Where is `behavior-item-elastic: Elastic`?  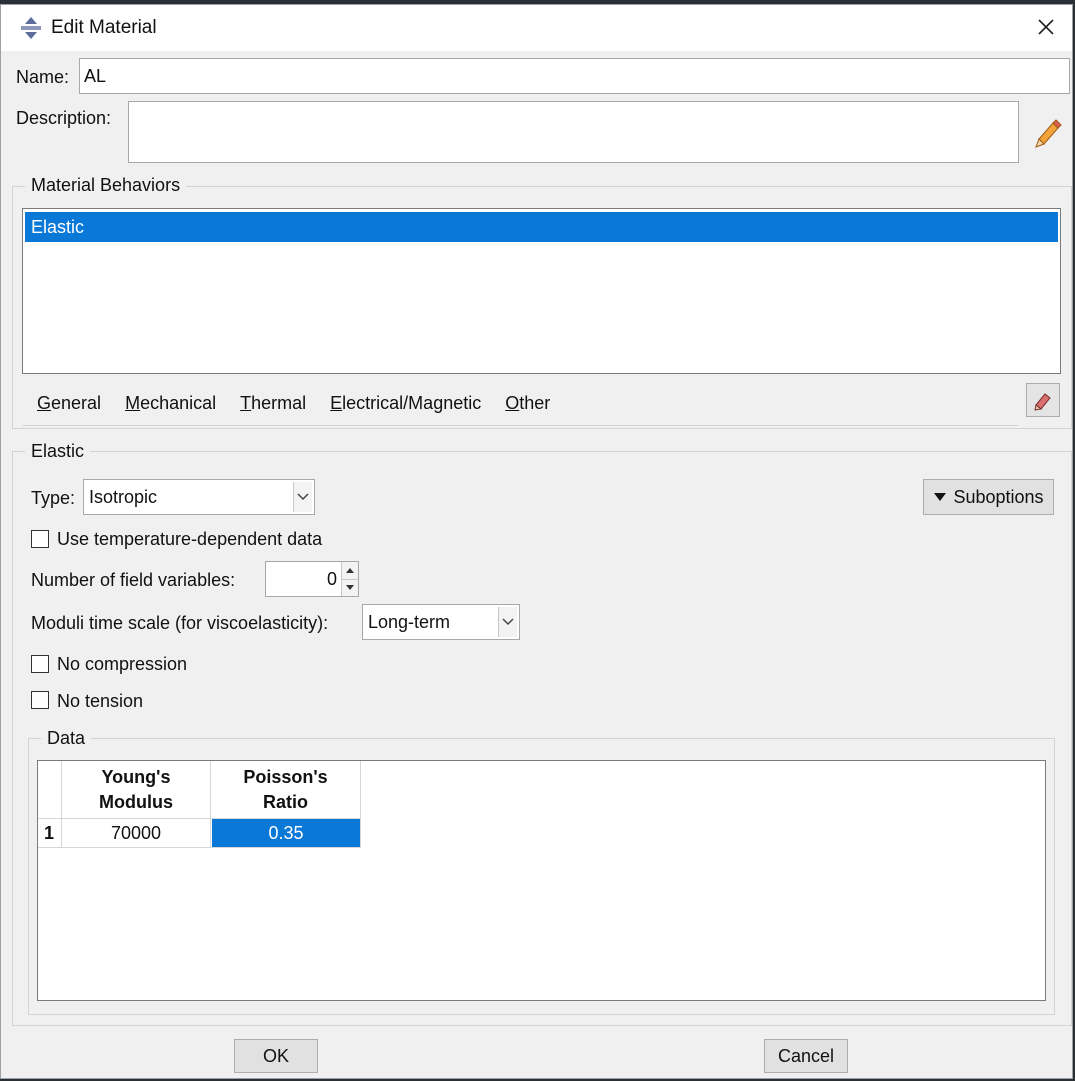
behavior-item-elastic: Elastic is located at coordinates (541, 227).